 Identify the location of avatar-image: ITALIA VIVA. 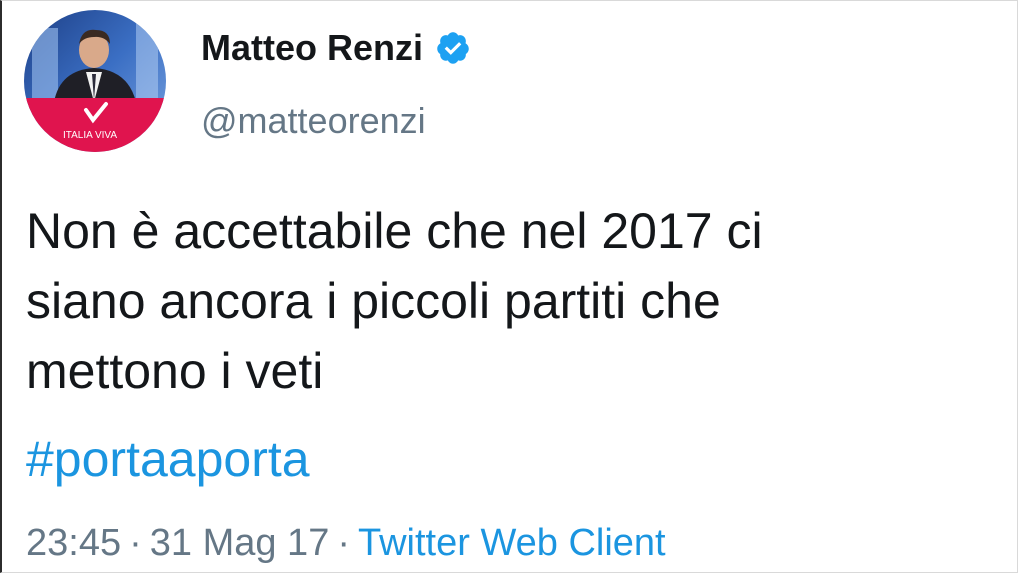
(95, 81).